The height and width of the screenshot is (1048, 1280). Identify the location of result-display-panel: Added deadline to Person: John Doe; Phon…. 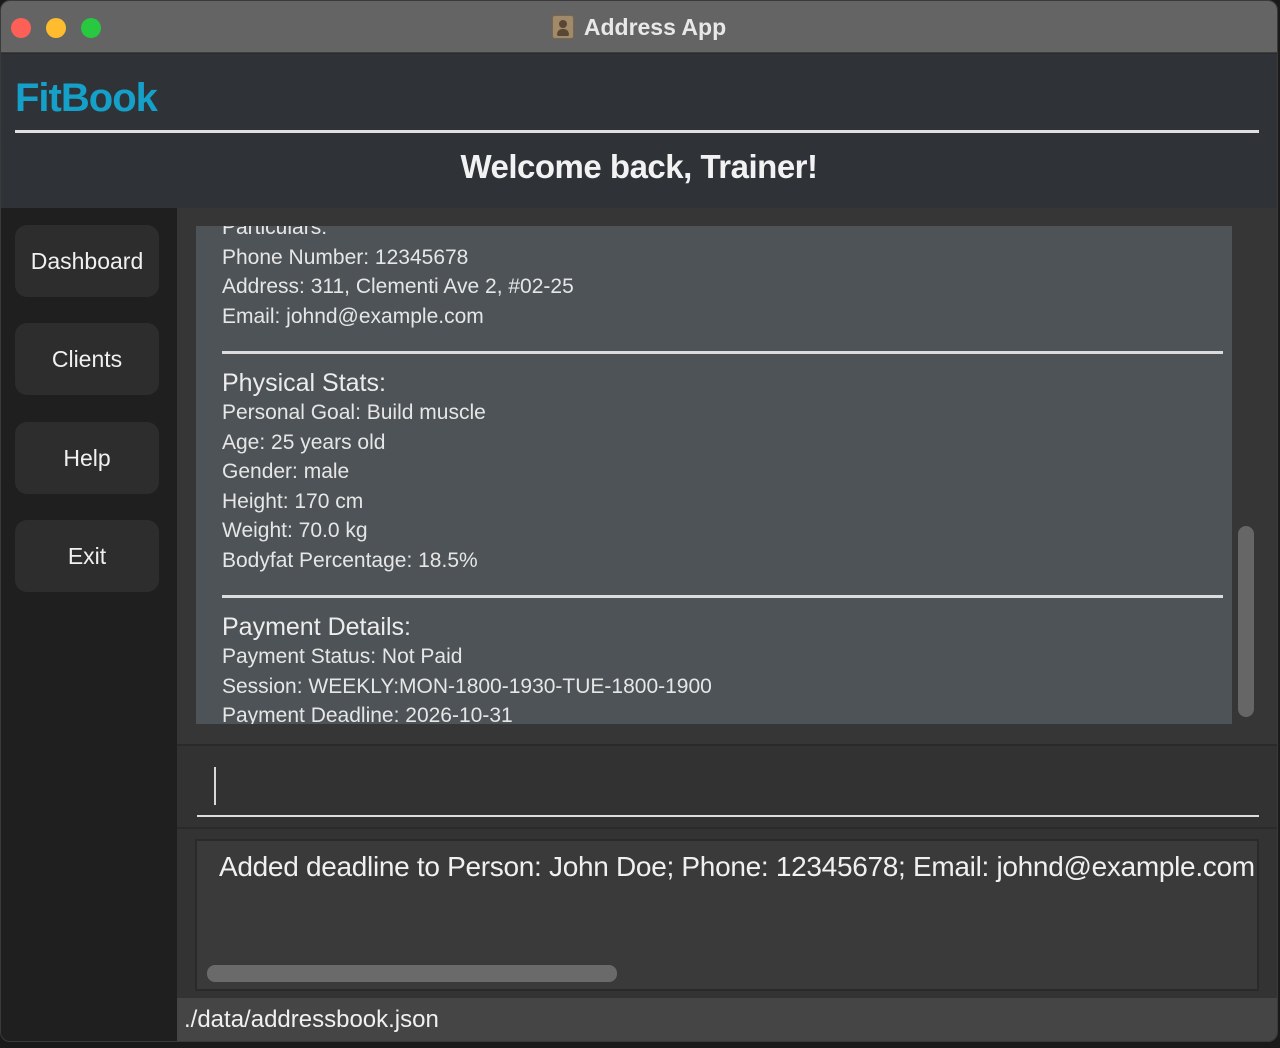
(727, 912).